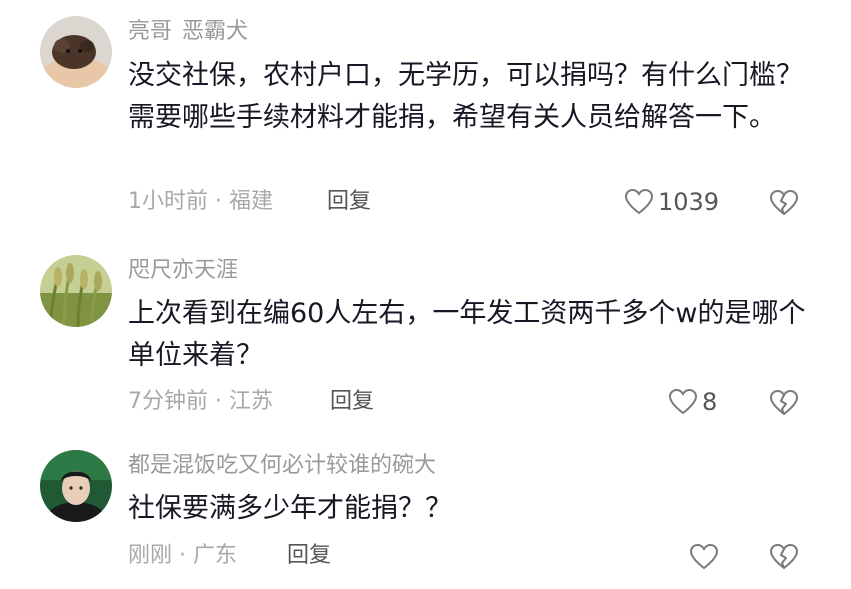 This screenshot has height=589, width=851. What do you see at coordinates (467, 334) in the screenshot?
I see `comment-text: 上次看到在编60人左右，一年发工资两千多个w的是哪个单位来着？` at bounding box center [467, 334].